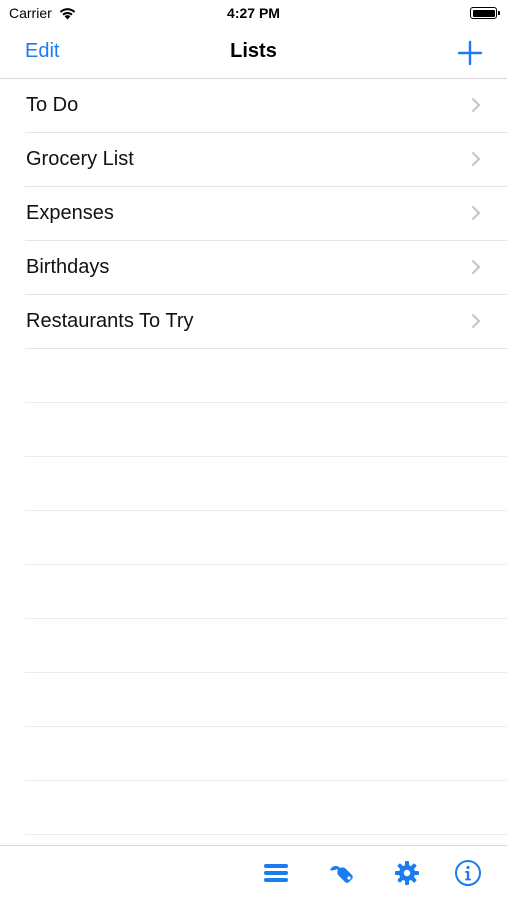 The width and height of the screenshot is (507, 901). I want to click on battery-tip, so click(499, 13).